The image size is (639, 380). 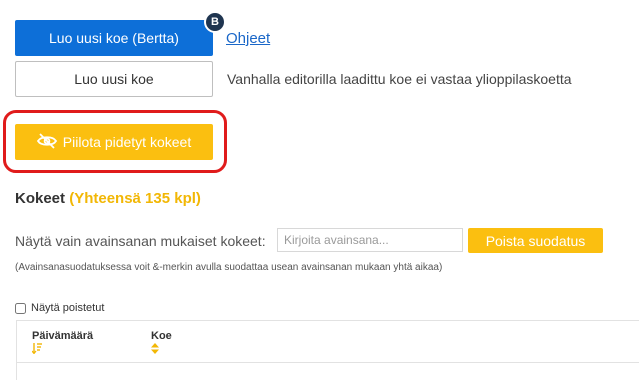 I want to click on exams-heading: Kokeet (Yhteensä 135 kpl), so click(x=108, y=198).